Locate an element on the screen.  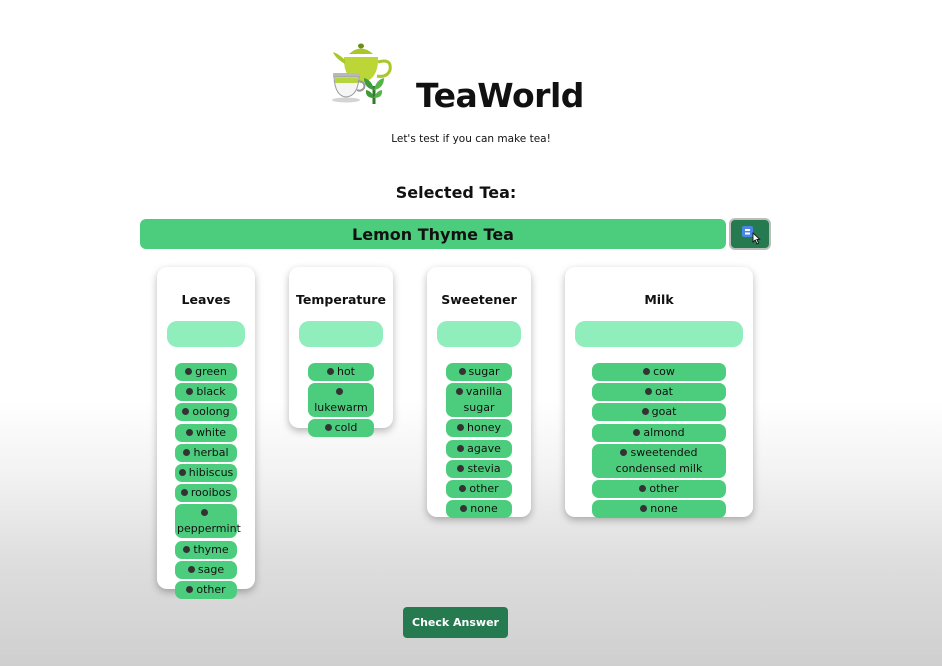
sweetener-option: vanilla sugar is located at coordinates (479, 400).